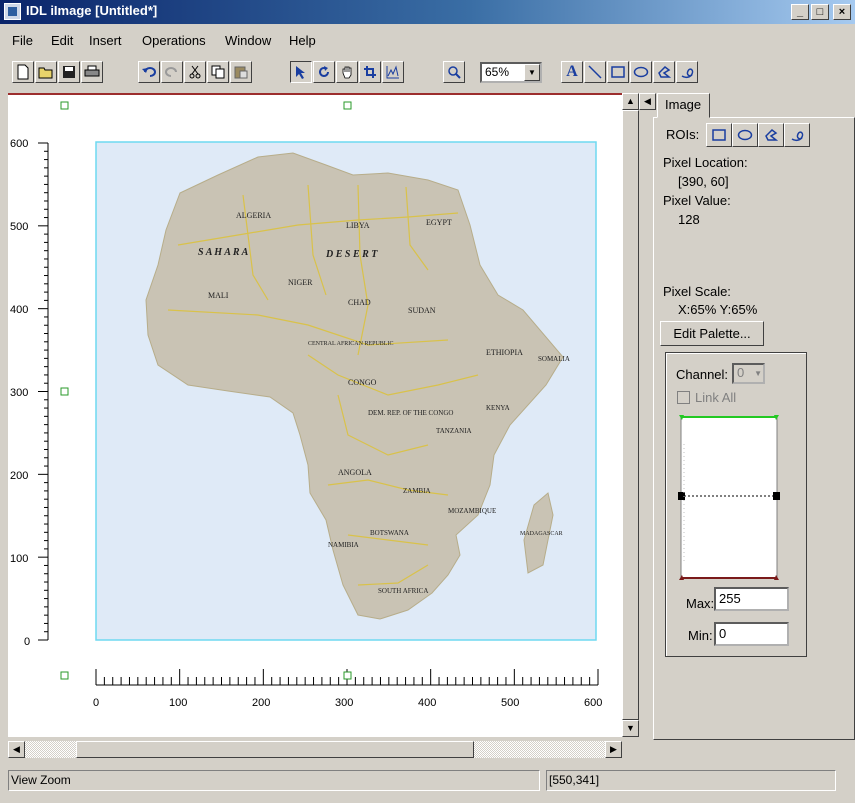  What do you see at coordinates (241, 72) in the screenshot?
I see `paste-icon` at bounding box center [241, 72].